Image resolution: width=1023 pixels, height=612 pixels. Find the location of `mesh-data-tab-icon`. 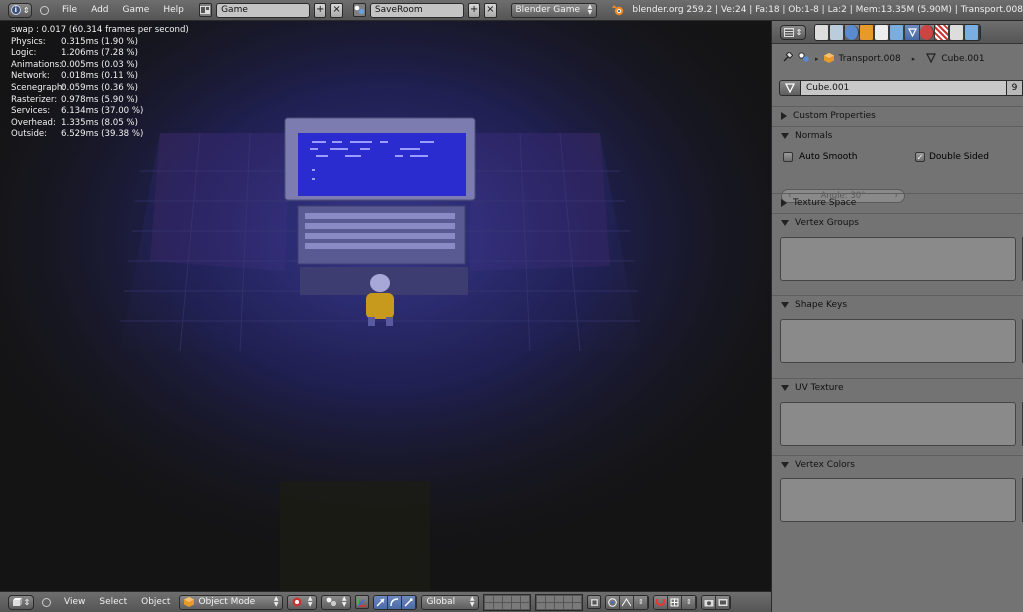

mesh-data-tab-icon is located at coordinates (912, 32).